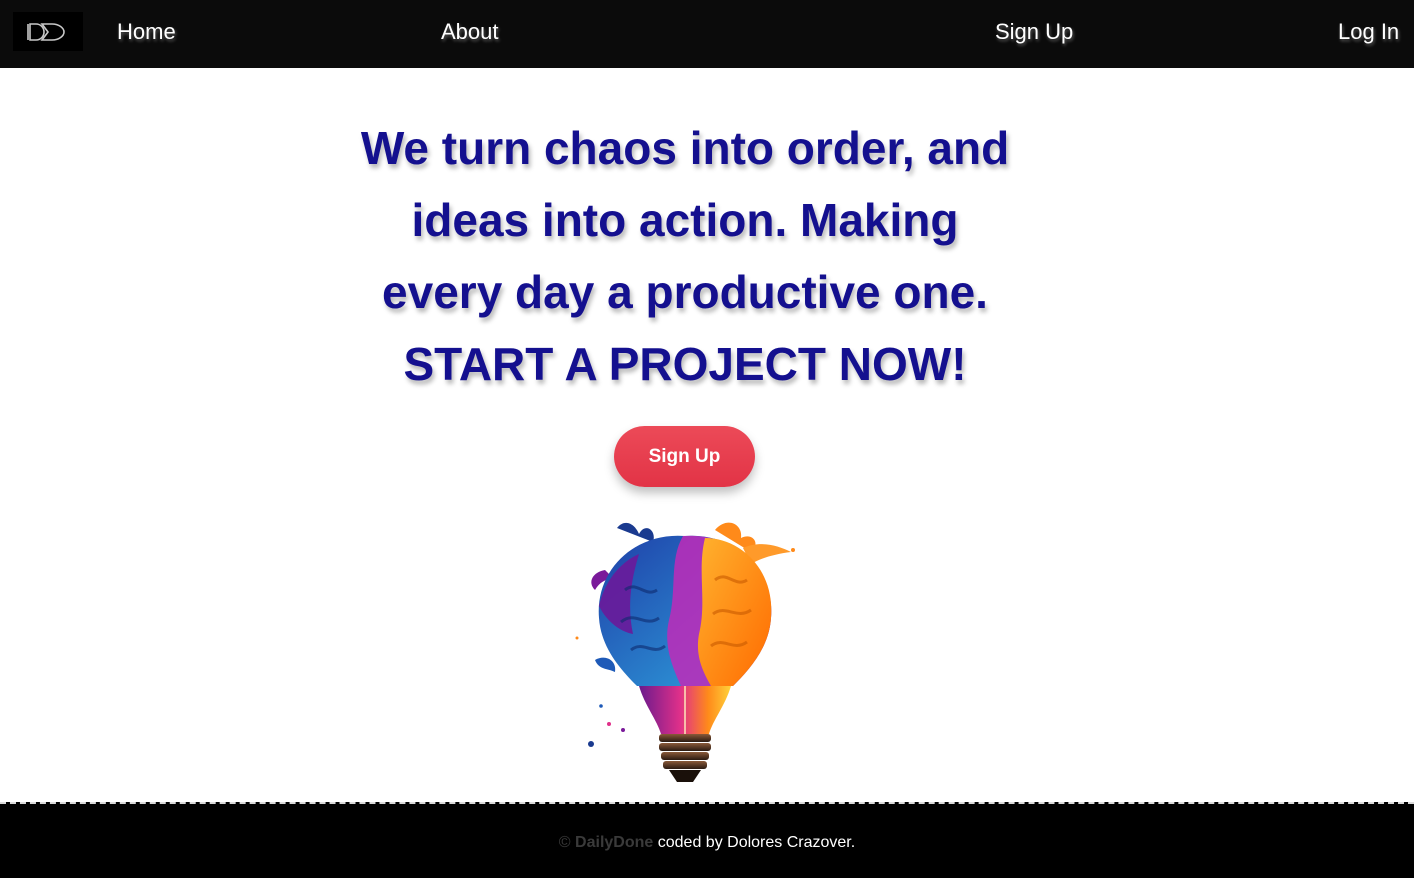 The height and width of the screenshot is (878, 1414). I want to click on hero-signup-button: Sign Up, so click(684, 456).